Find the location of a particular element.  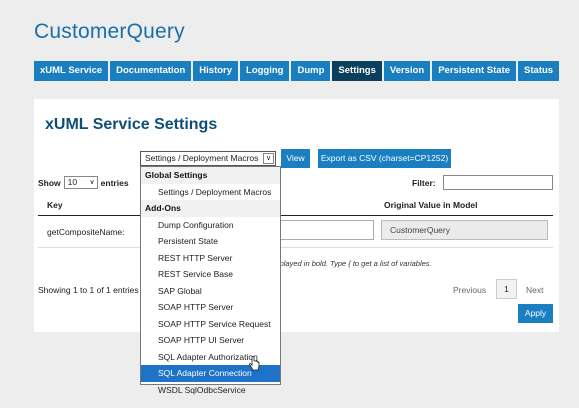

dropdown-option: Dump Configuration is located at coordinates (210, 225).